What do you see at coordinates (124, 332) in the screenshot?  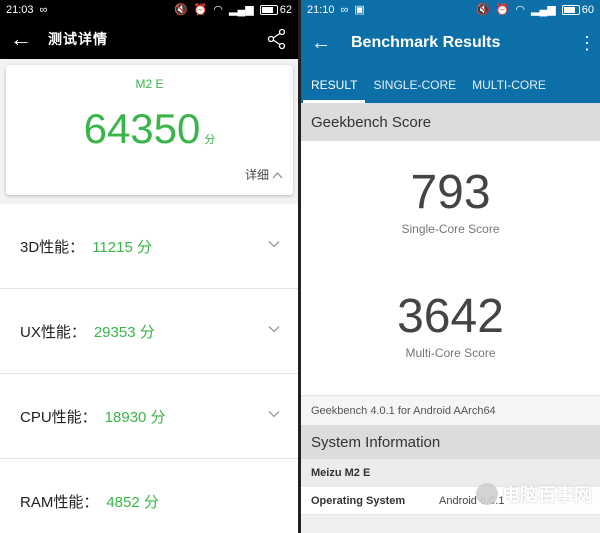 I see `sub-score-value: 29353 分` at bounding box center [124, 332].